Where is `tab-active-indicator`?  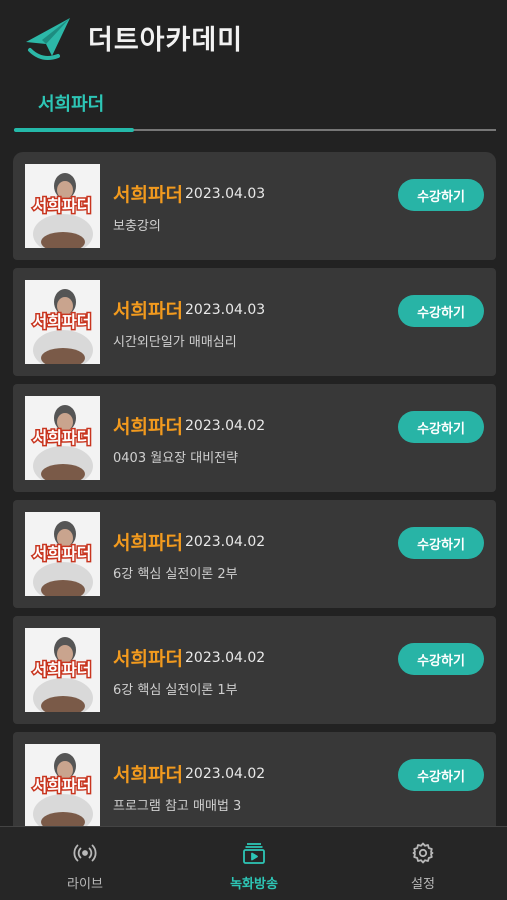
tab-active-indicator is located at coordinates (74, 130).